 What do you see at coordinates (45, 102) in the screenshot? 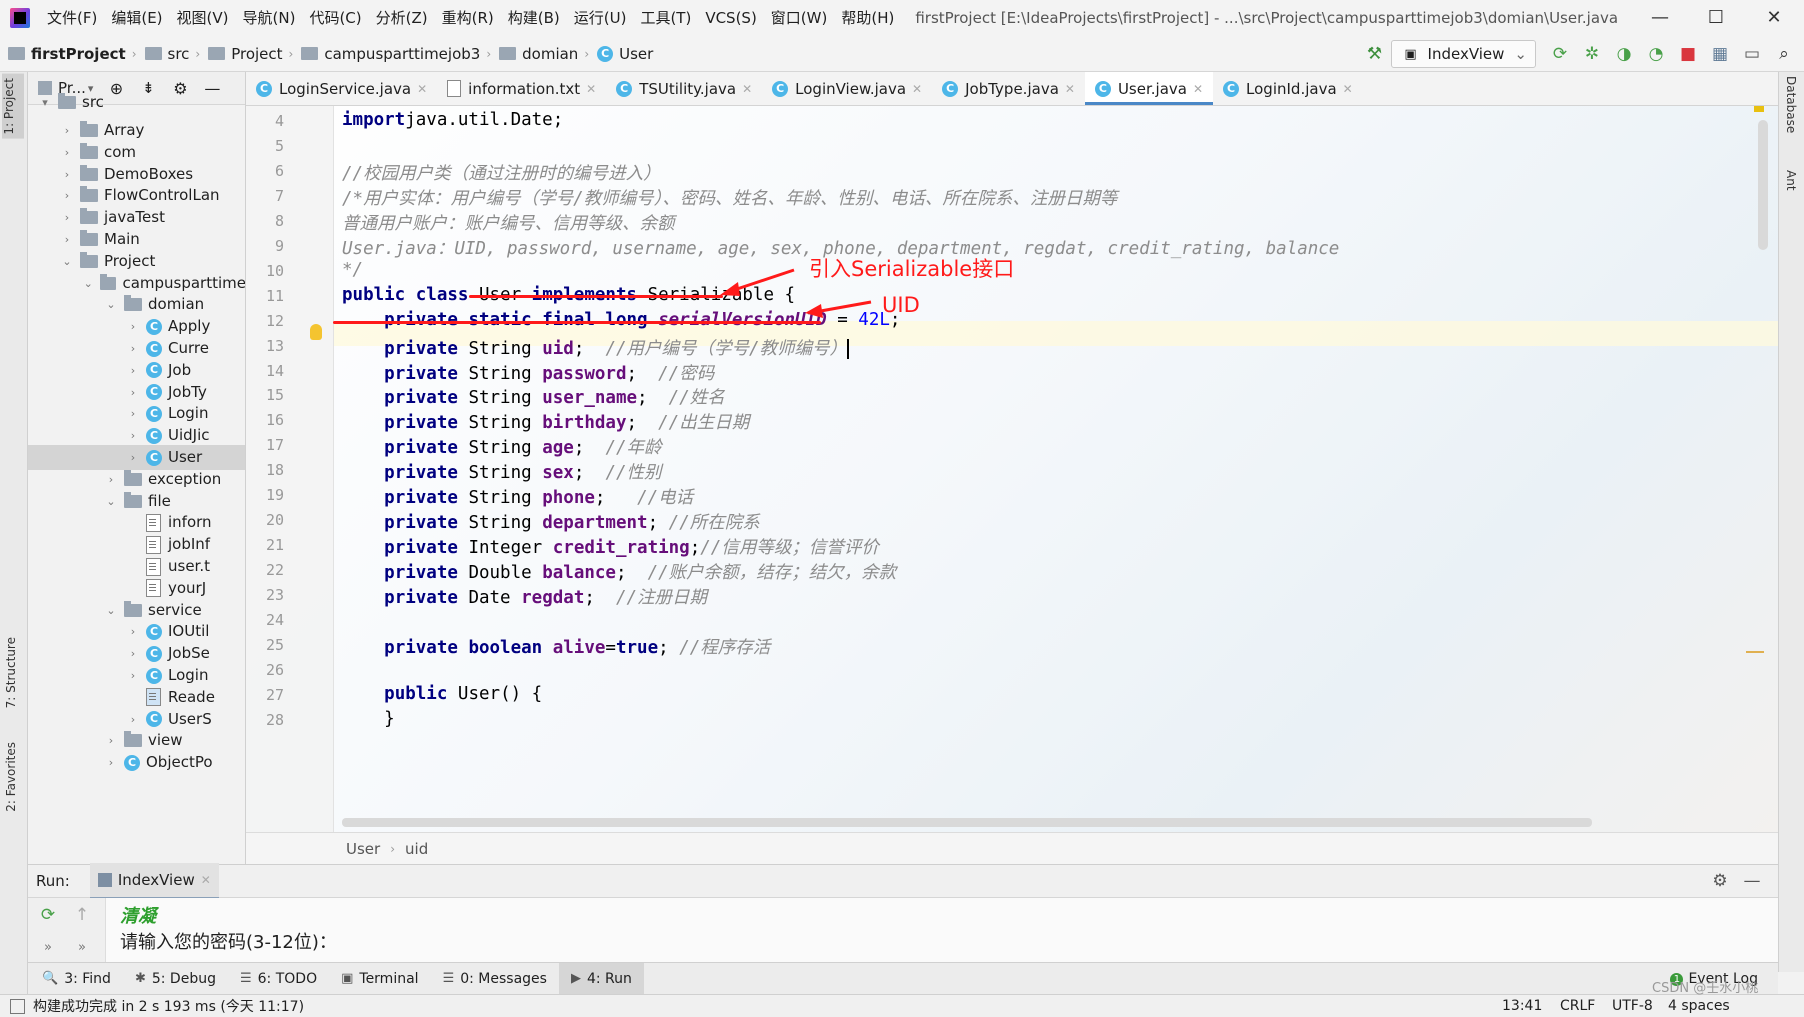
I see `expand-arrow-icon: ▾` at bounding box center [45, 102].